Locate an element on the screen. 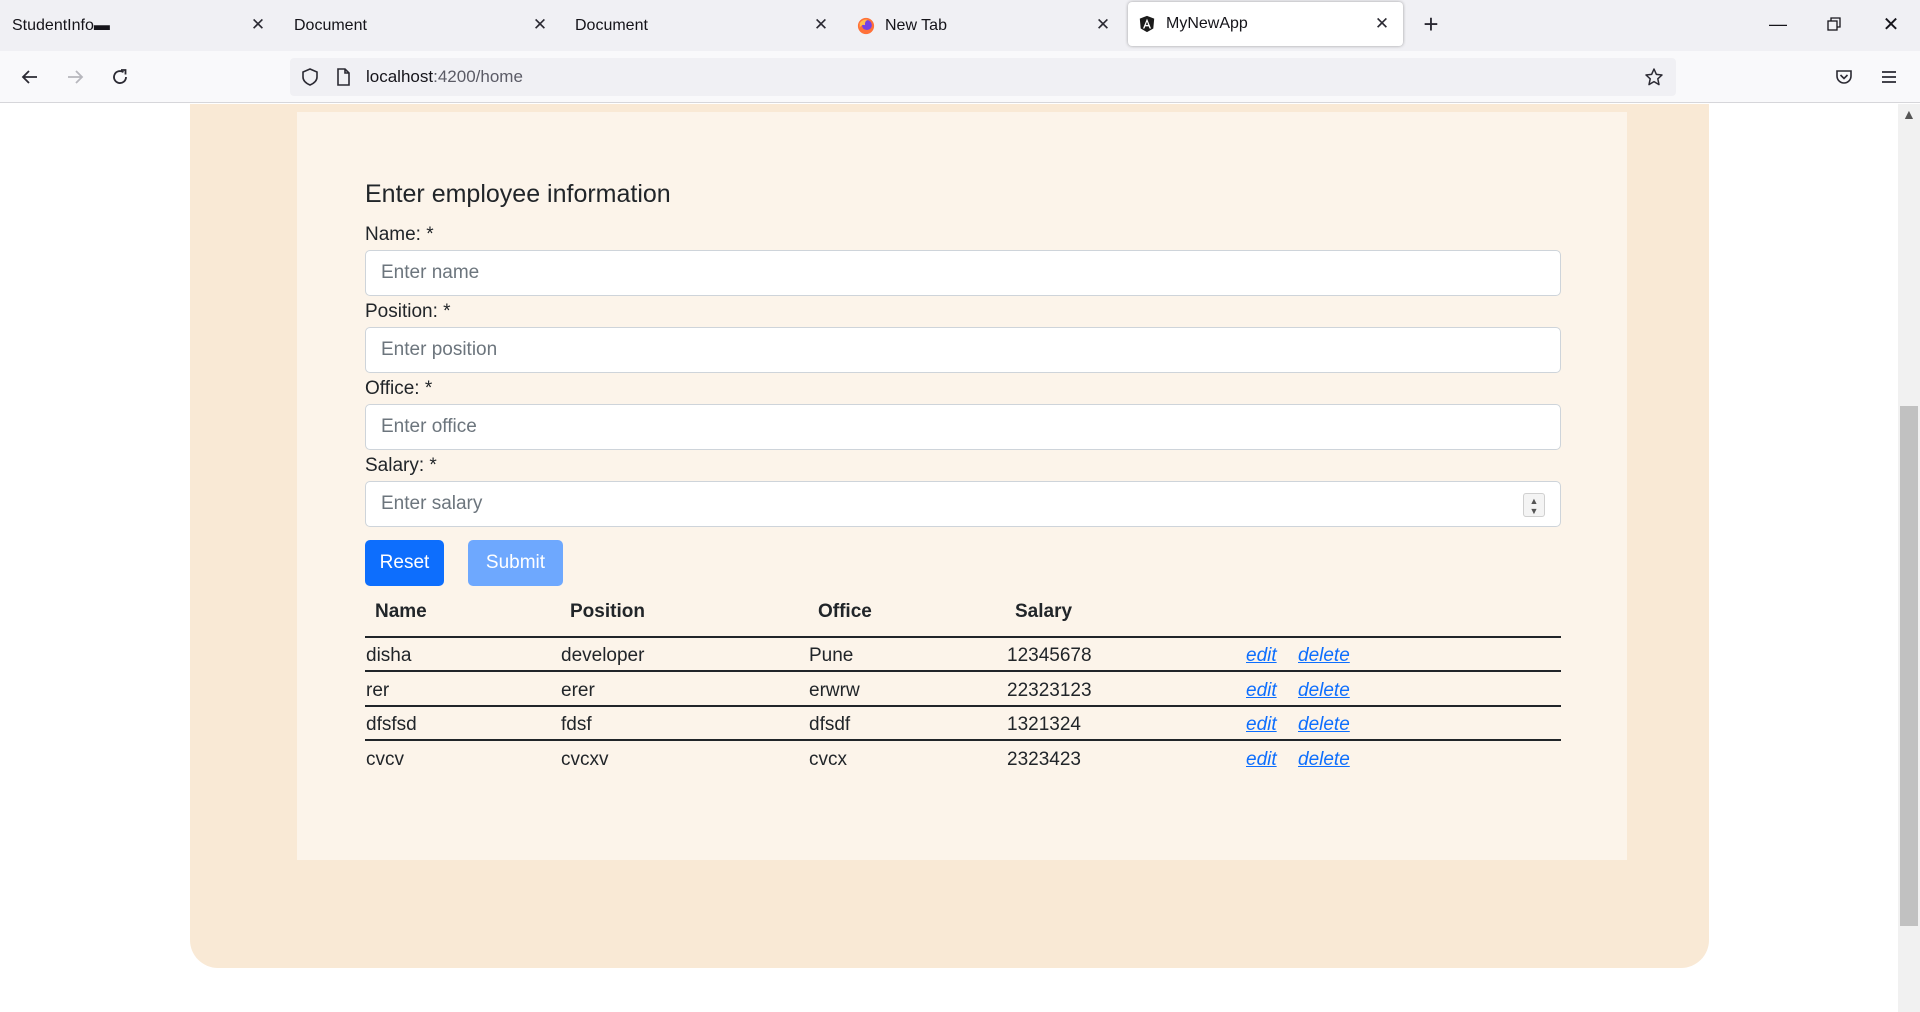  cell-office: Pune is located at coordinates (831, 655).